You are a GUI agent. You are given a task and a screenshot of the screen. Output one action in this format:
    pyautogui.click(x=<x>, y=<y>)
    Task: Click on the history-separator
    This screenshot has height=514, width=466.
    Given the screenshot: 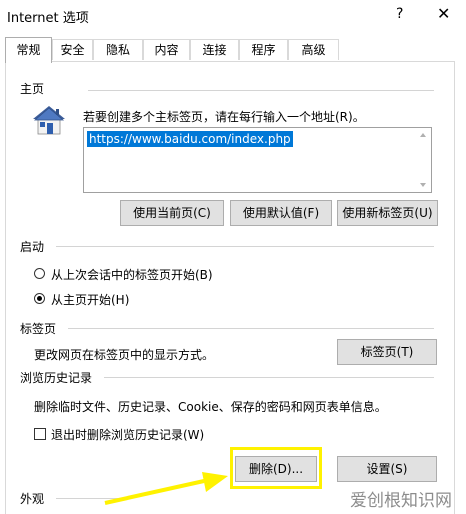 What is the action you would take?
    pyautogui.click(x=269, y=377)
    